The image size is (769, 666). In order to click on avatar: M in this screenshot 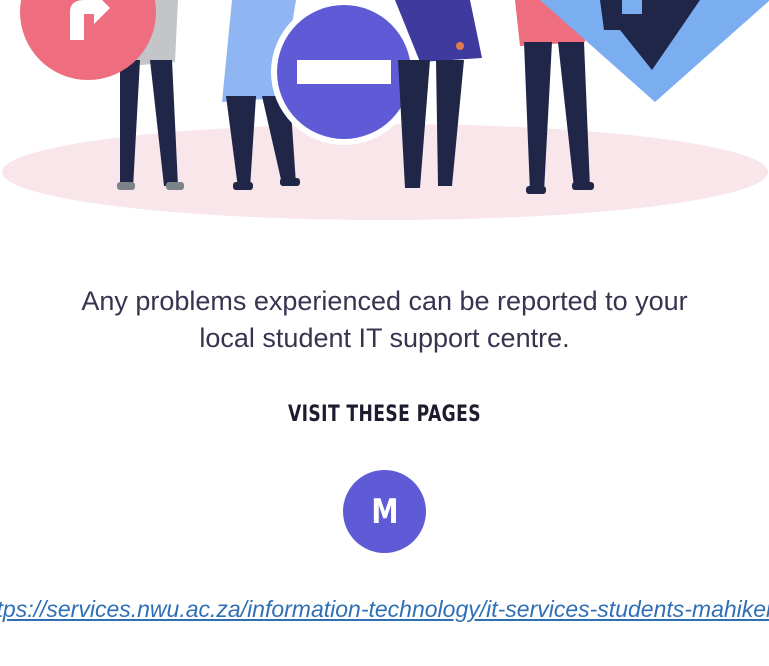, I will do `click(384, 511)`.